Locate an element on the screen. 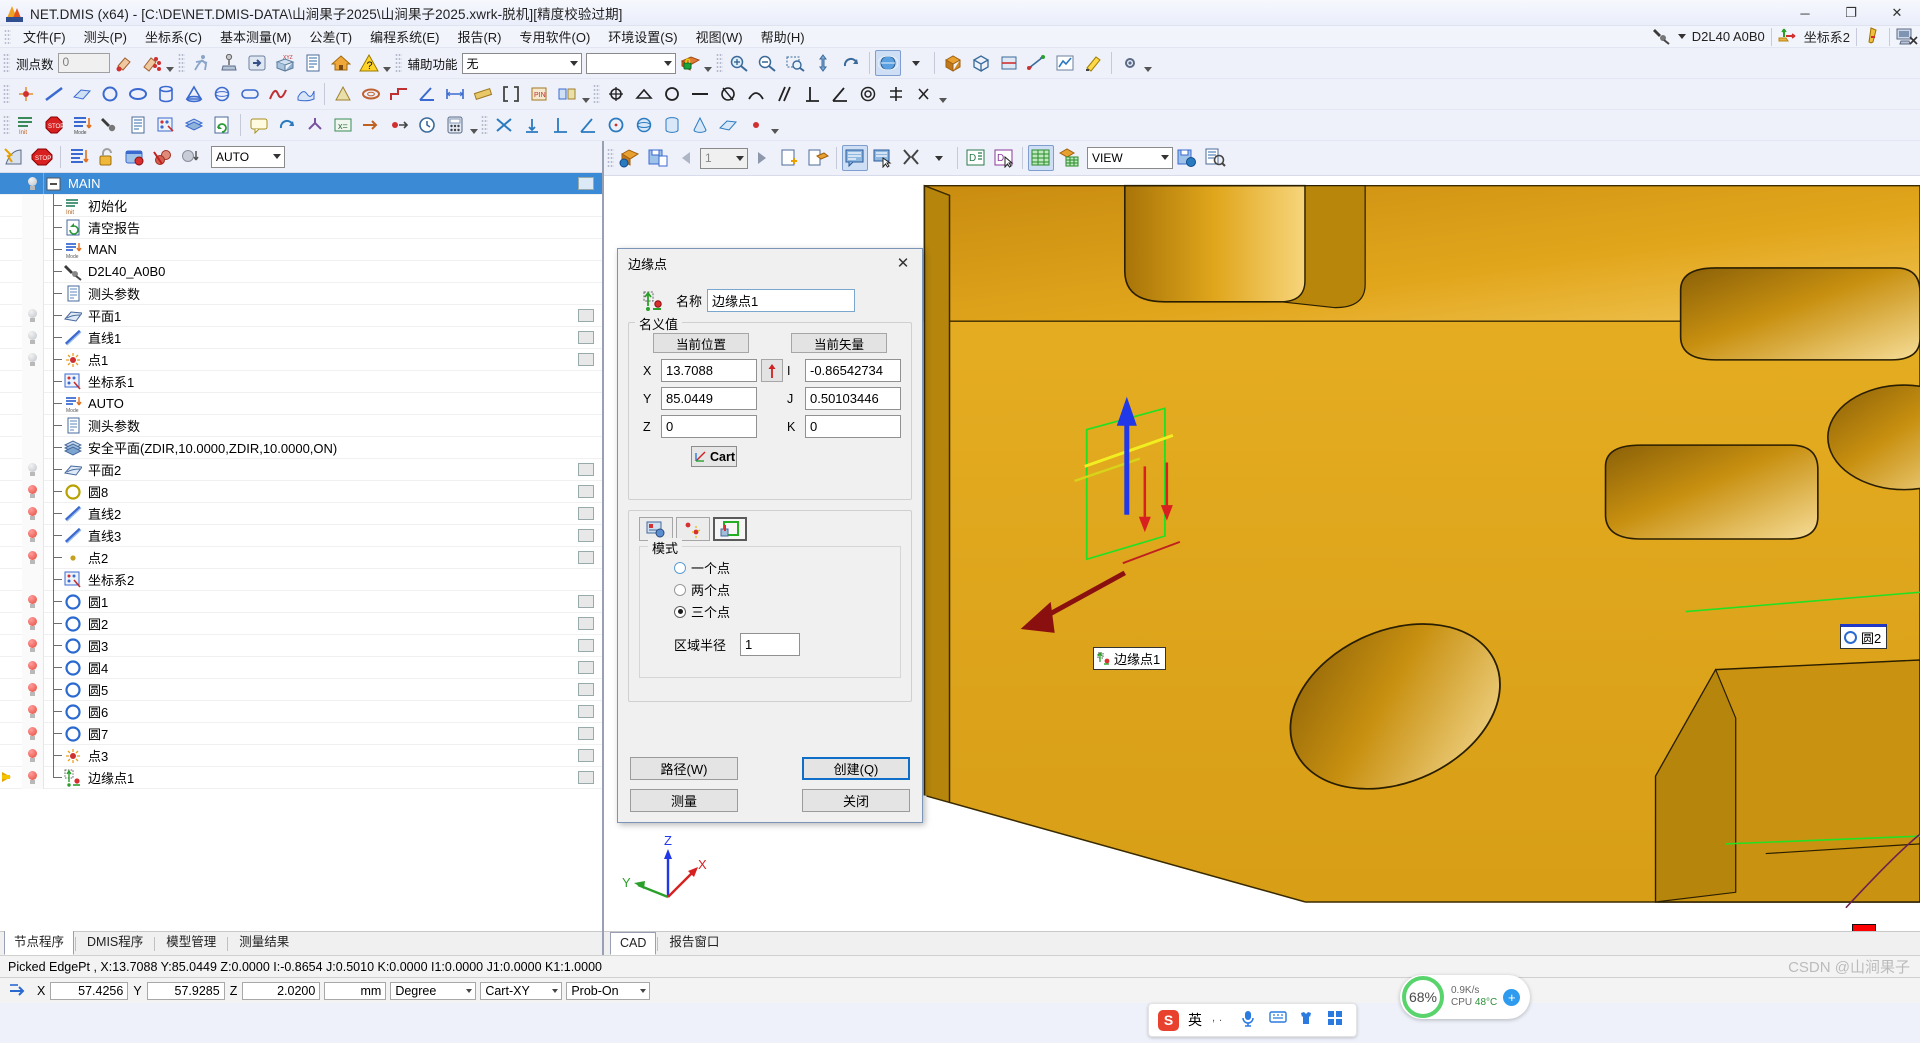 This screenshot has height=1043, width=1920. tree-node-直线2: 直线2 is located at coordinates (301, 513).